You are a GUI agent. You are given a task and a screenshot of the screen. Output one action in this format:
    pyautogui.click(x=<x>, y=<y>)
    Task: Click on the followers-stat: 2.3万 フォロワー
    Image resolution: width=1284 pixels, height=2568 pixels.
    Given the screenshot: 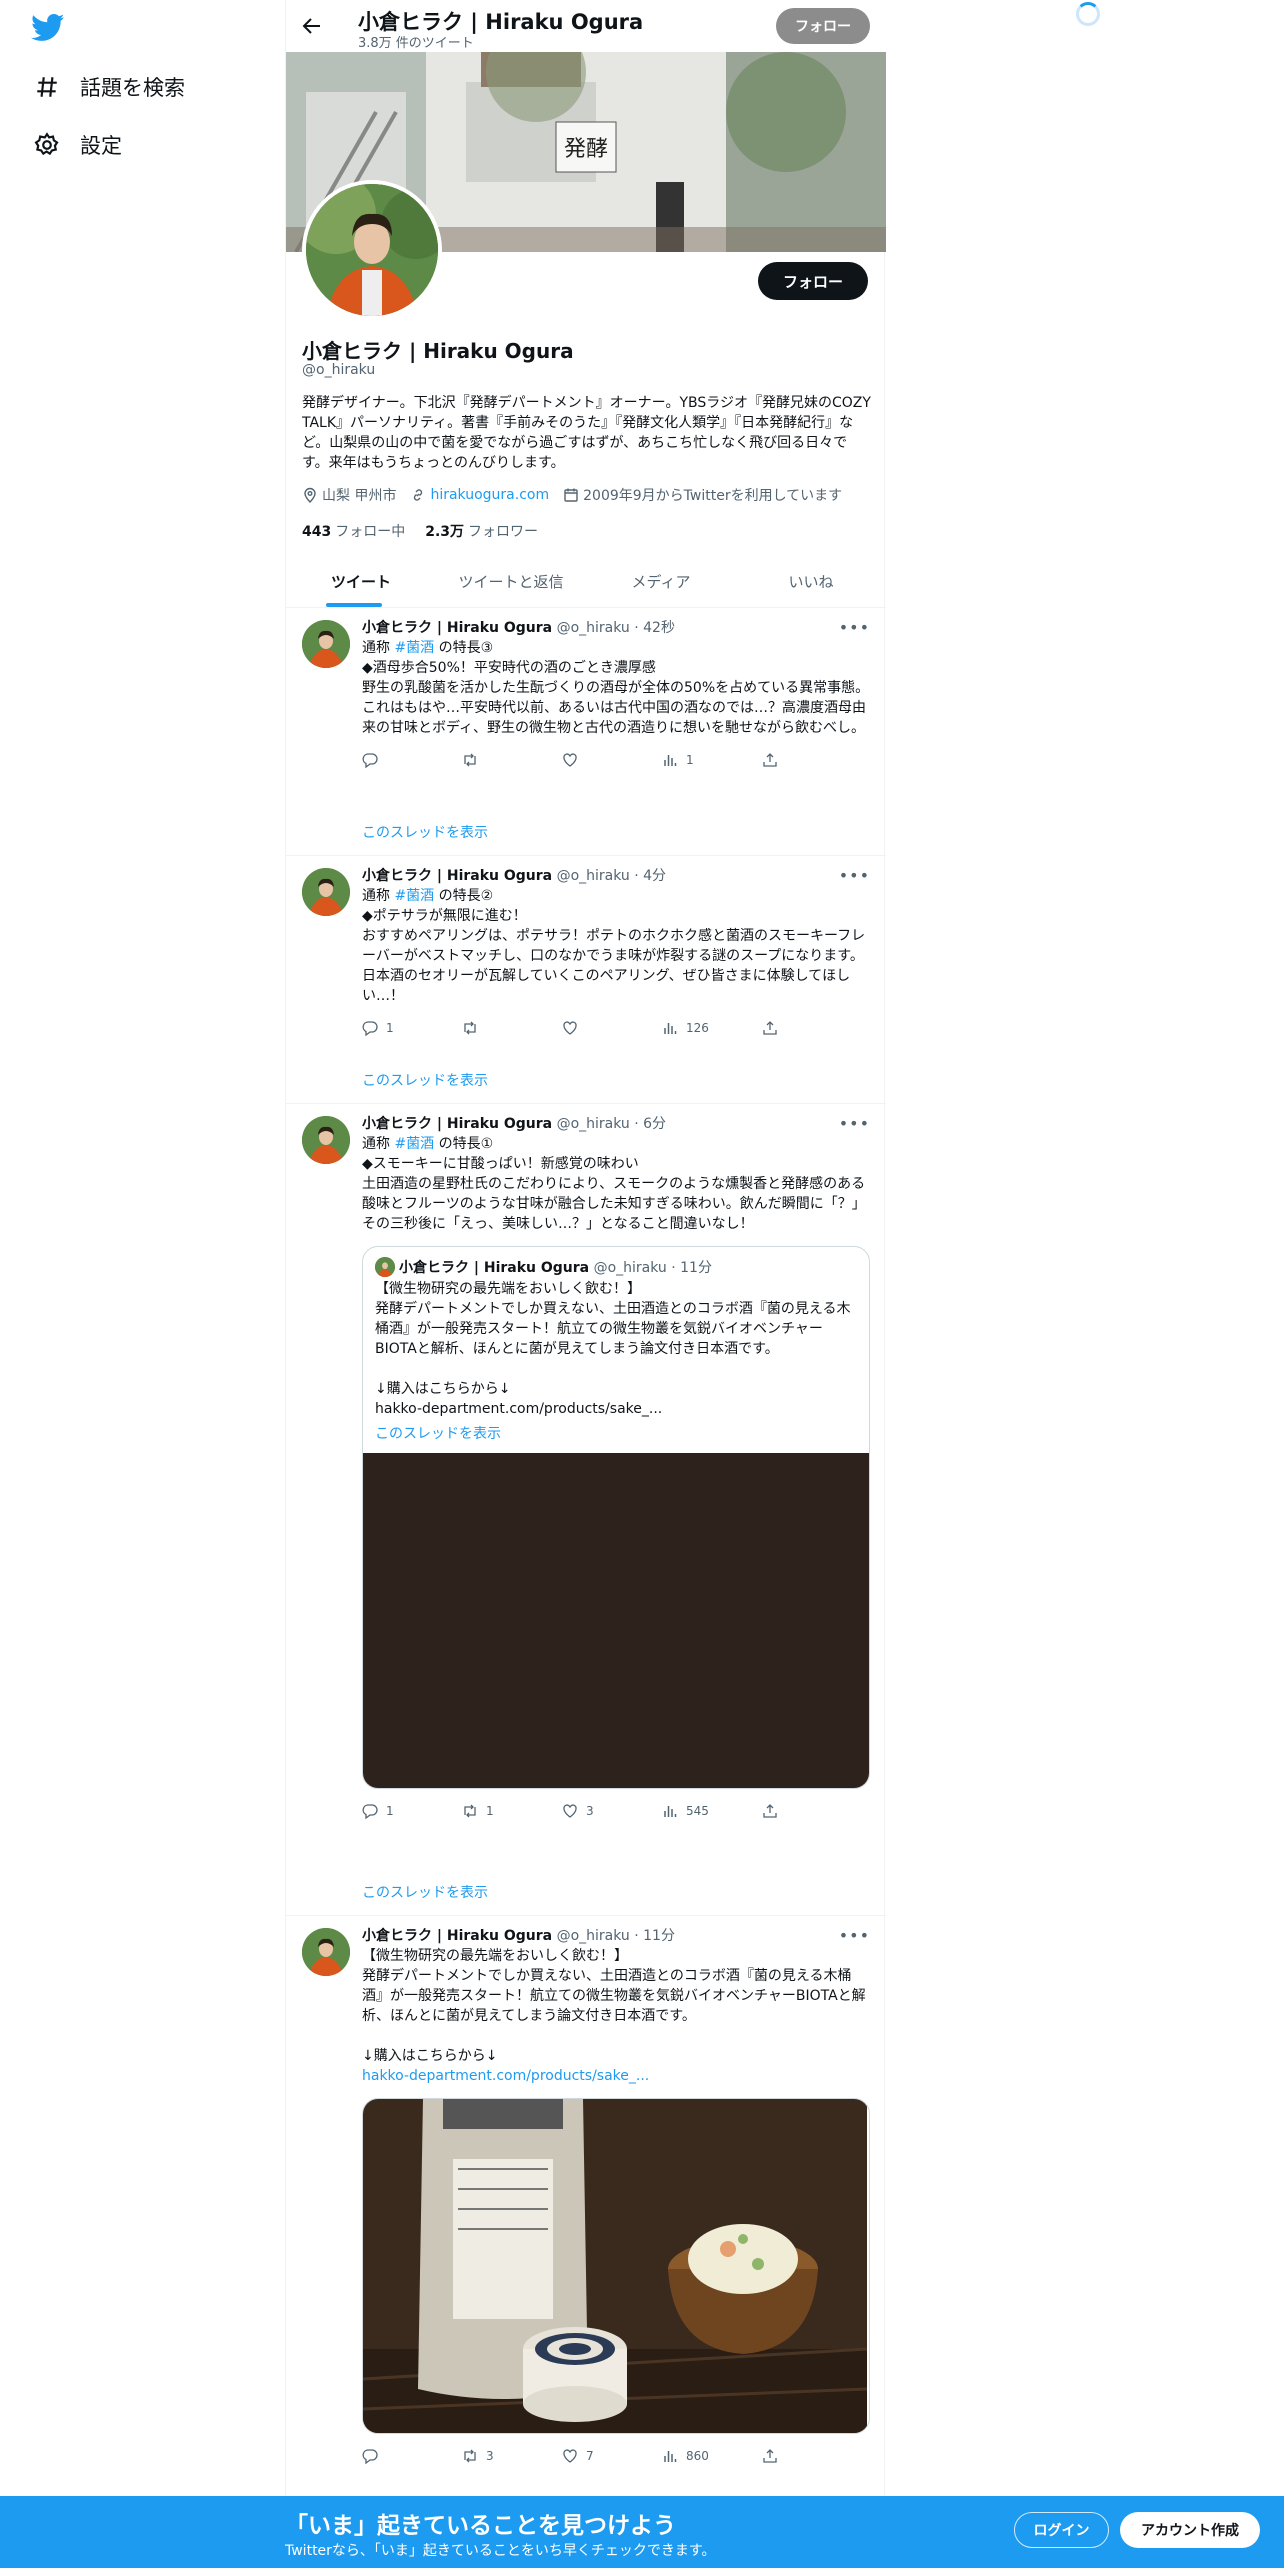 What is the action you would take?
    pyautogui.click(x=481, y=531)
    